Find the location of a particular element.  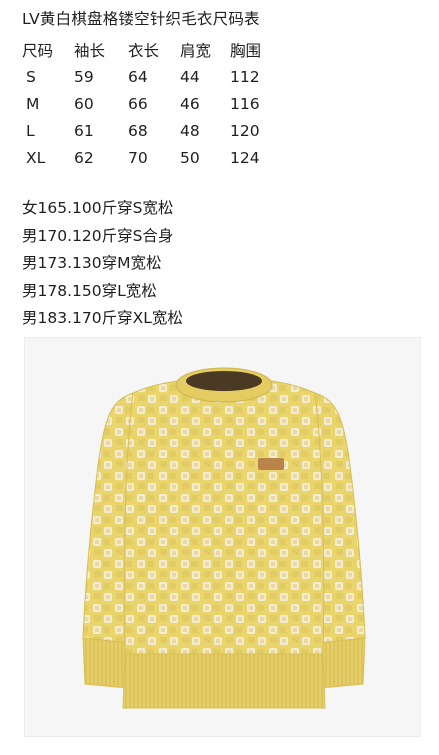

fit-note: 男173.130穿M宽松 is located at coordinates (92, 263).